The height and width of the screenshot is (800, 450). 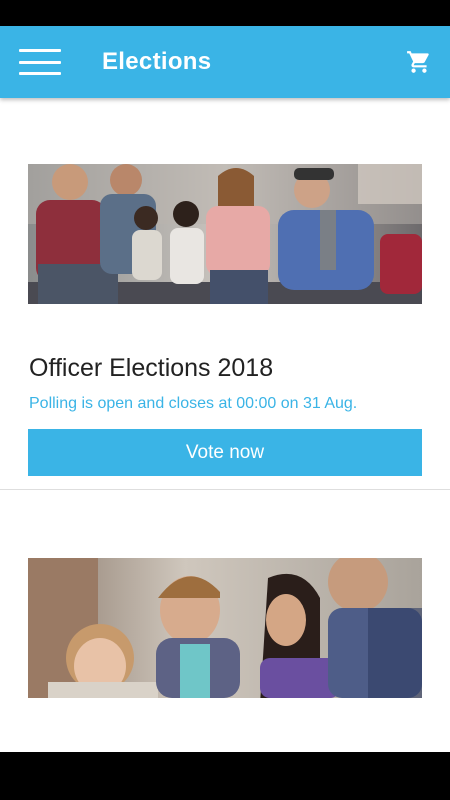 I want to click on election-title: Officer Elections 2018, so click(x=151, y=368).